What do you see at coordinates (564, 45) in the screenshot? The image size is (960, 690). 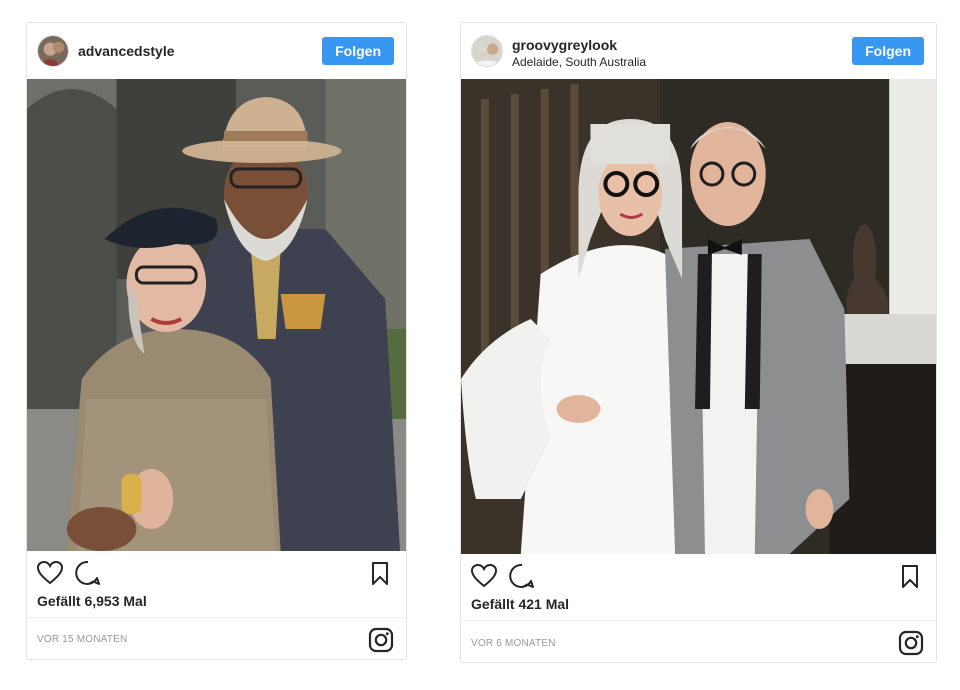 I see `username: groovygreylook` at bounding box center [564, 45].